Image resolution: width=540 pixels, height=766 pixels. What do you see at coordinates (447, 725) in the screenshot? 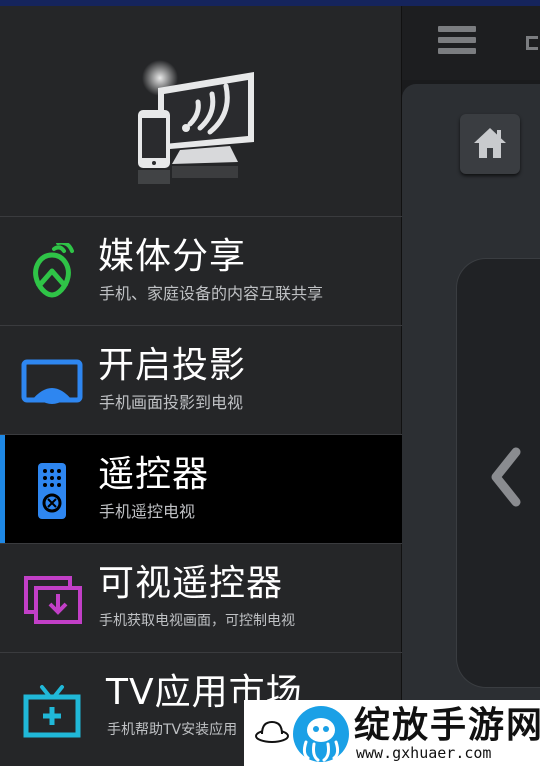
I see `watermark-text: 绽放手游网` at bounding box center [447, 725].